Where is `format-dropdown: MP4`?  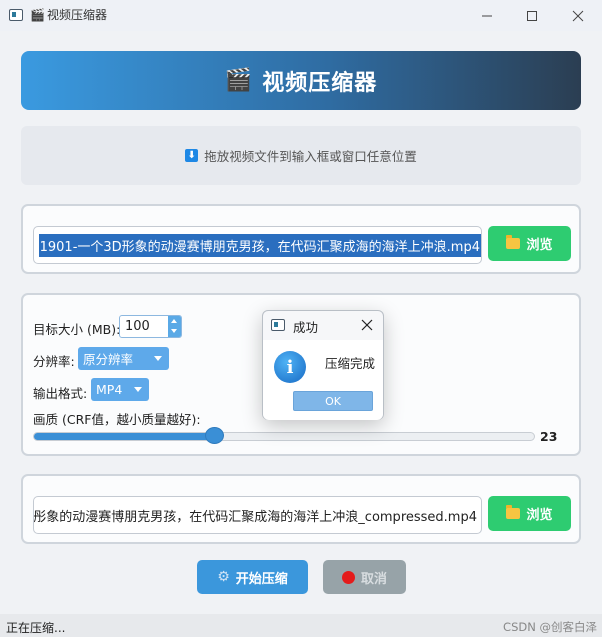 format-dropdown: MP4 is located at coordinates (120, 389).